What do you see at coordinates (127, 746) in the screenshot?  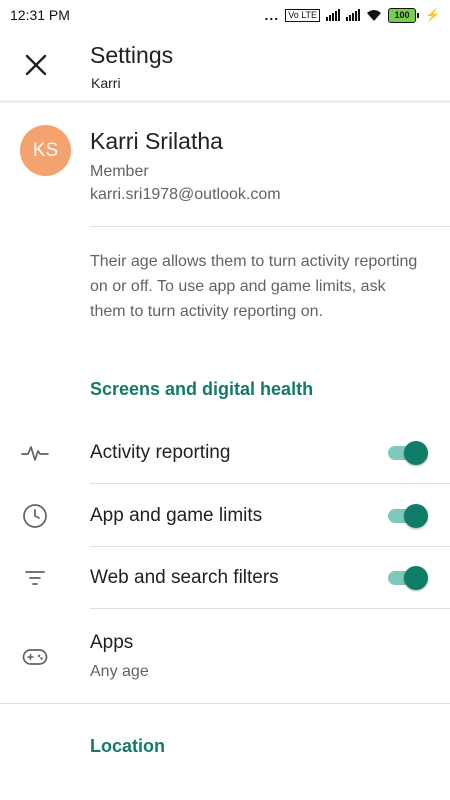 I see `section-header-location: Location` at bounding box center [127, 746].